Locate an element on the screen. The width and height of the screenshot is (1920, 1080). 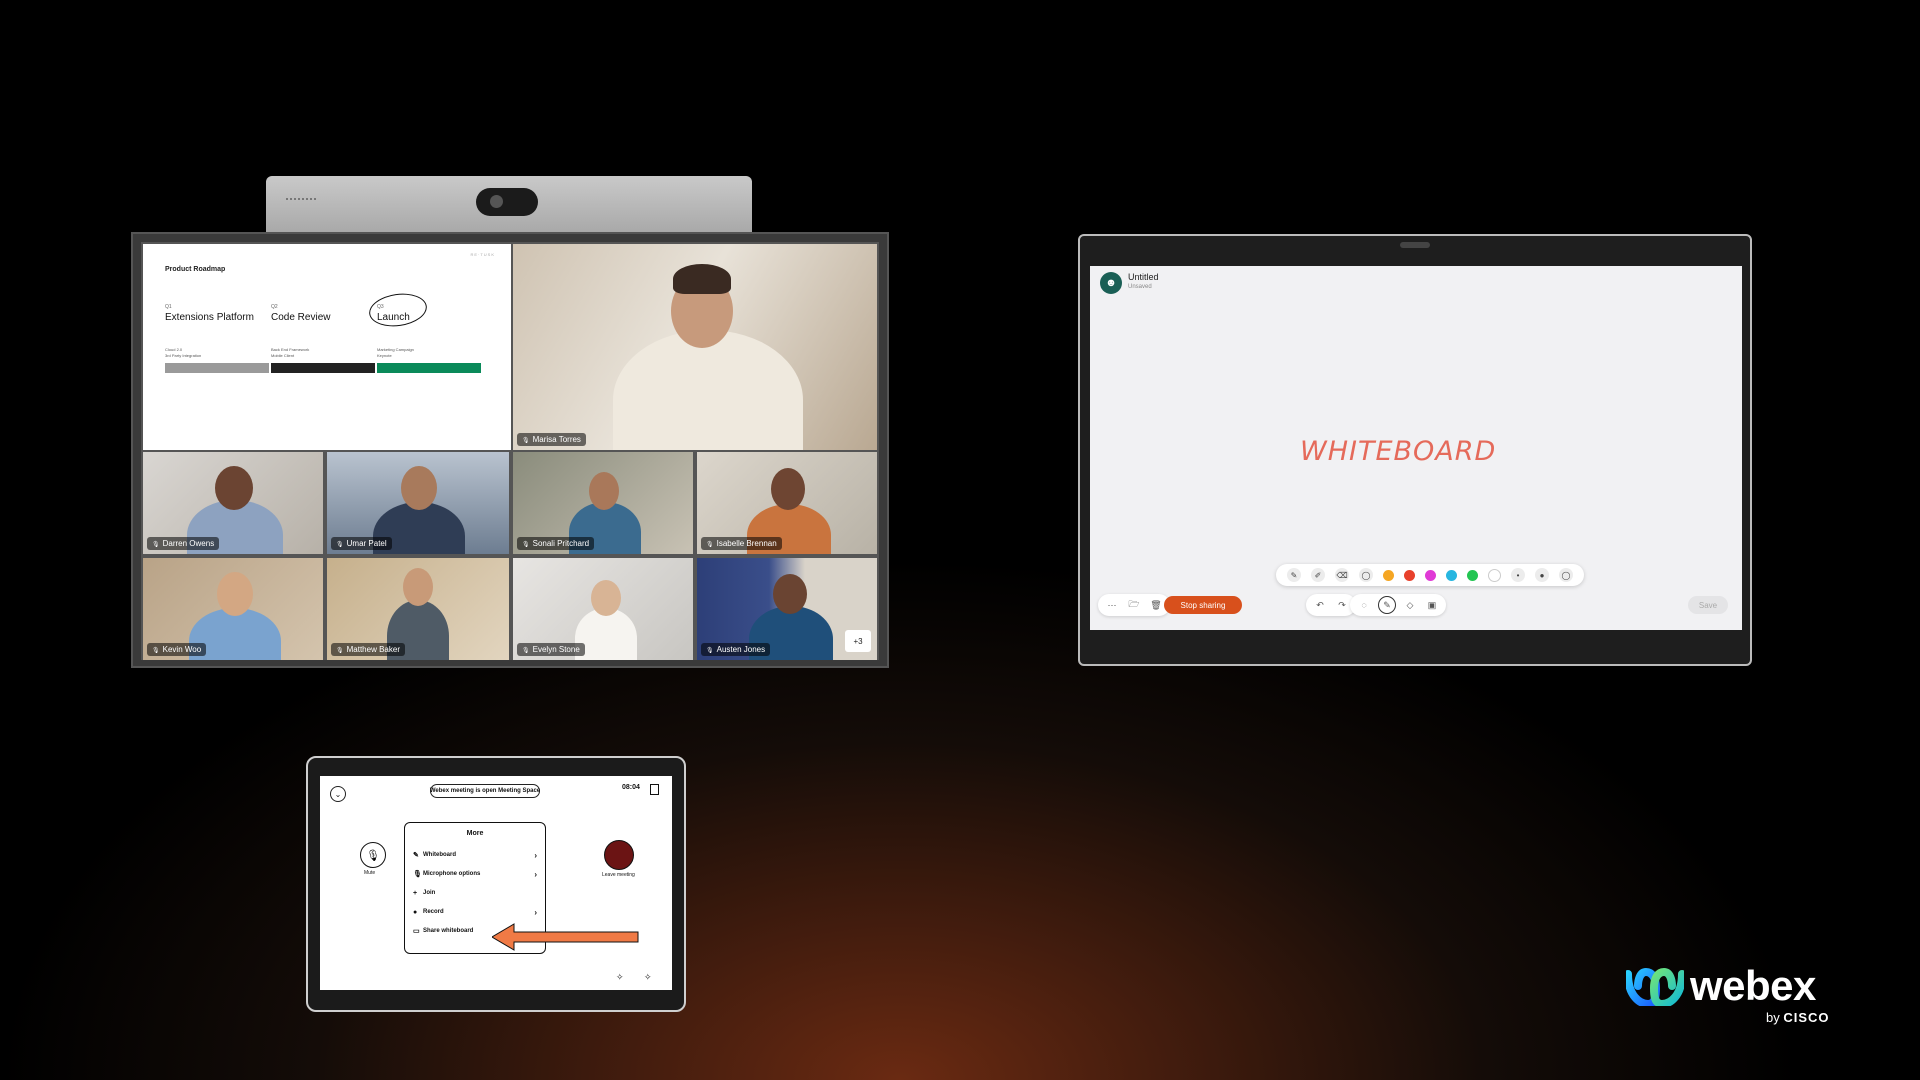
pen-tool-icon: ✎ is located at coordinates (1387, 605).